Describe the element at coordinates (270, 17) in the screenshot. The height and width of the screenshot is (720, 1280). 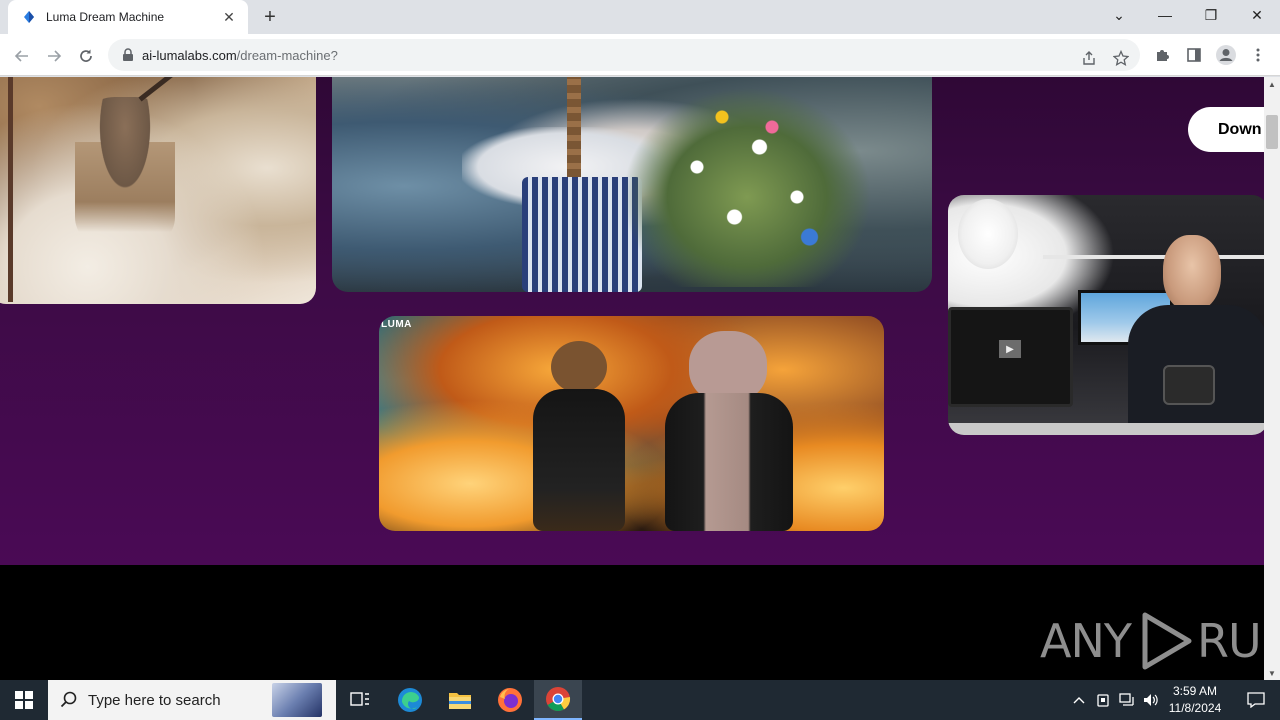
I see `new-tab-button: +` at that location.